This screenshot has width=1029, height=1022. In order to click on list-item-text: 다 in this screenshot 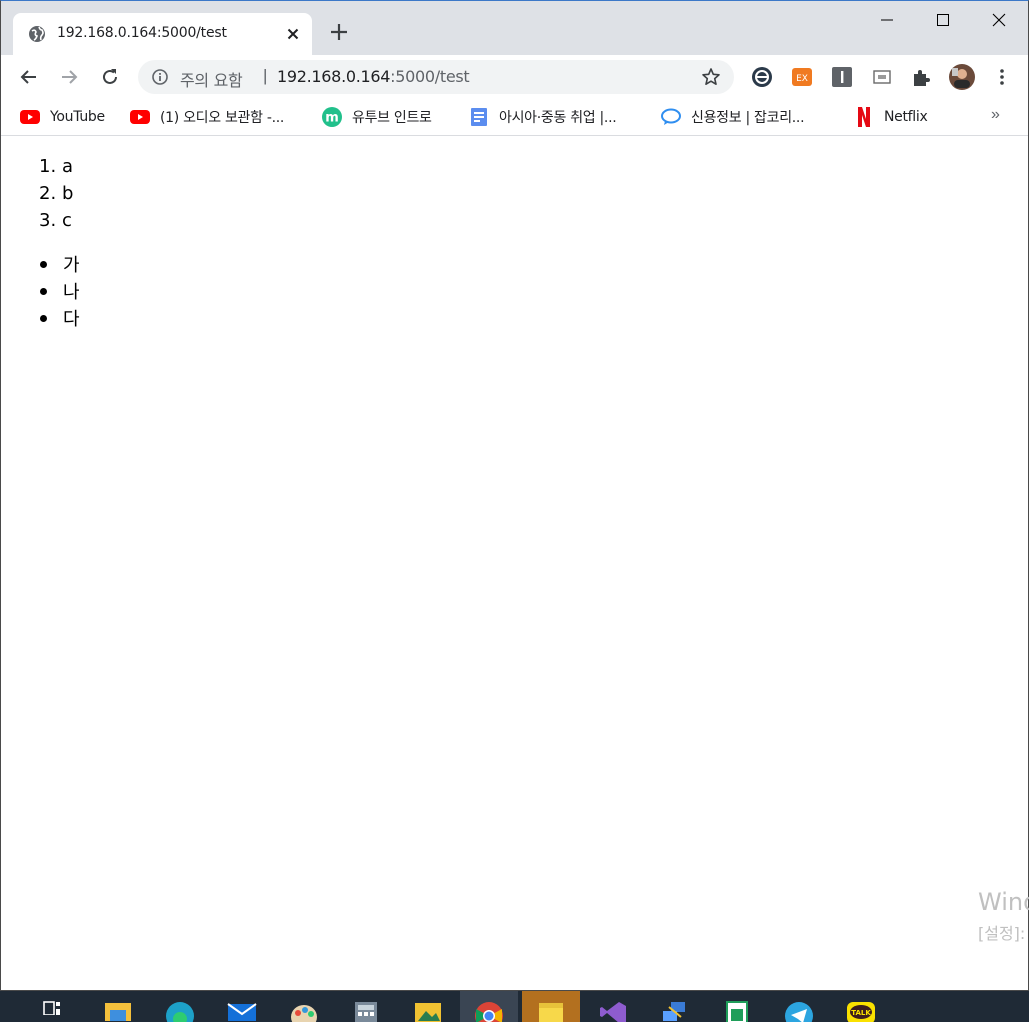, I will do `click(71, 319)`.